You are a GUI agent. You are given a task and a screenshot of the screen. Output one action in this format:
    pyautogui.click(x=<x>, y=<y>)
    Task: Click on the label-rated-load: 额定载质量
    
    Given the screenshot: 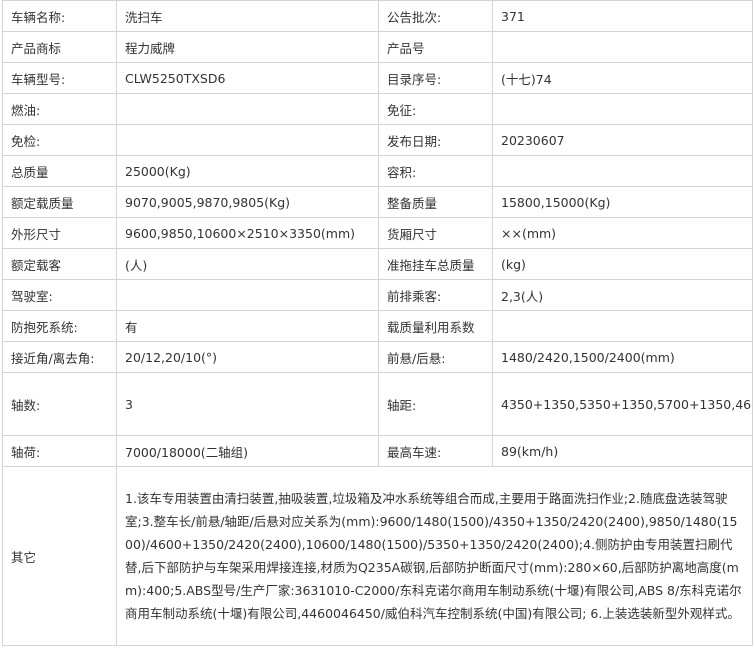 What is the action you would take?
    pyautogui.click(x=59, y=202)
    